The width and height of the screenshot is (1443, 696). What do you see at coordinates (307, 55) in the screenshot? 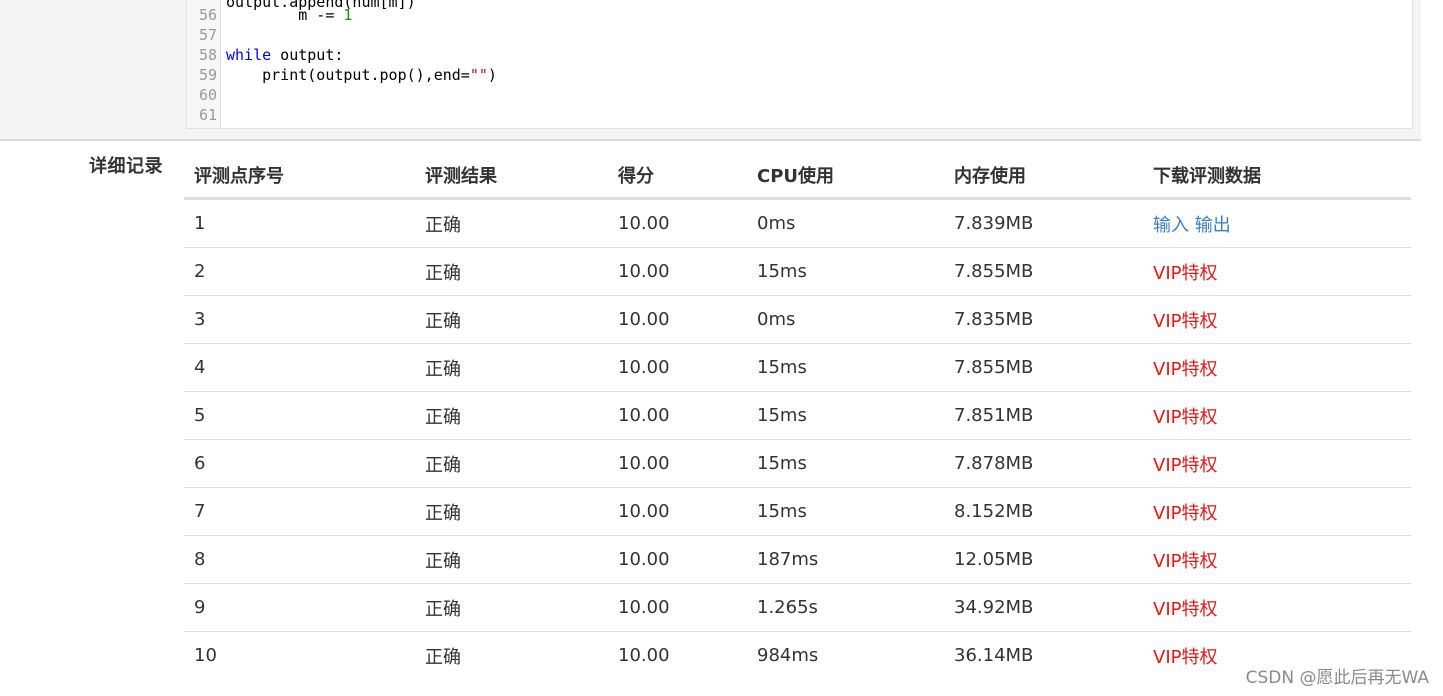
I see `code-token: output:` at bounding box center [307, 55].